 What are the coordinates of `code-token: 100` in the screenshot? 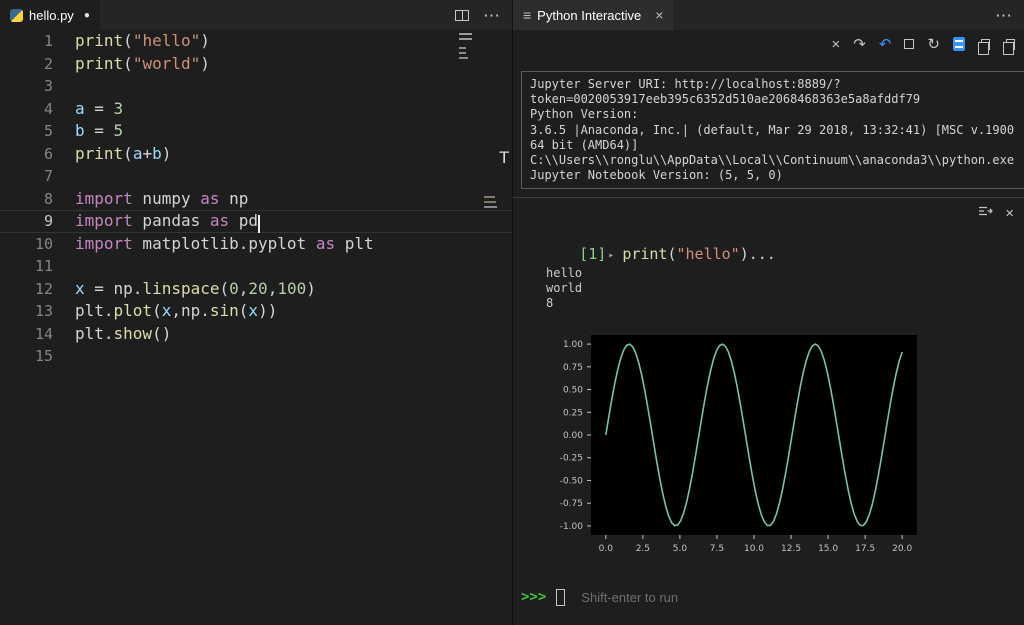 It's located at (292, 288).